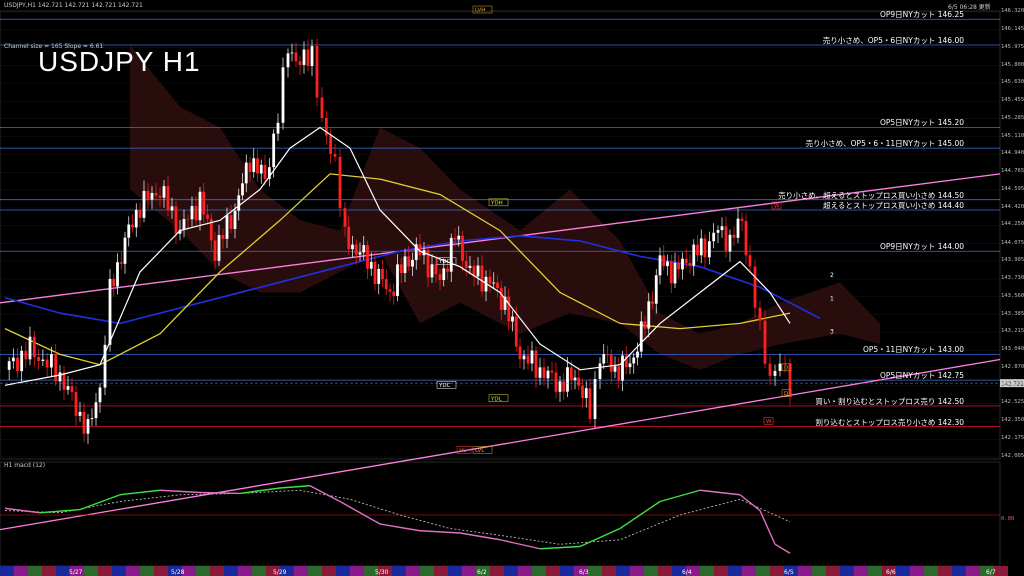 This screenshot has width=1024, height=576. What do you see at coordinates (1012, 206) in the screenshot?
I see `price-tick-11: 144.420` at bounding box center [1012, 206].